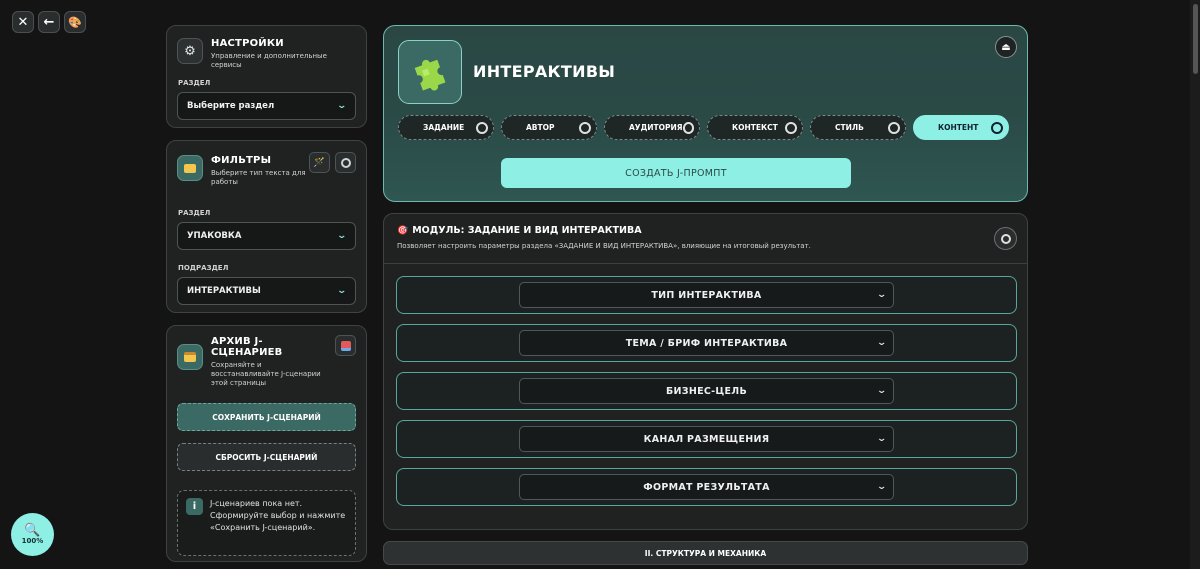 The image size is (1200, 569). I want to click on step-pill-label: КОНТЕНТ, so click(958, 127).